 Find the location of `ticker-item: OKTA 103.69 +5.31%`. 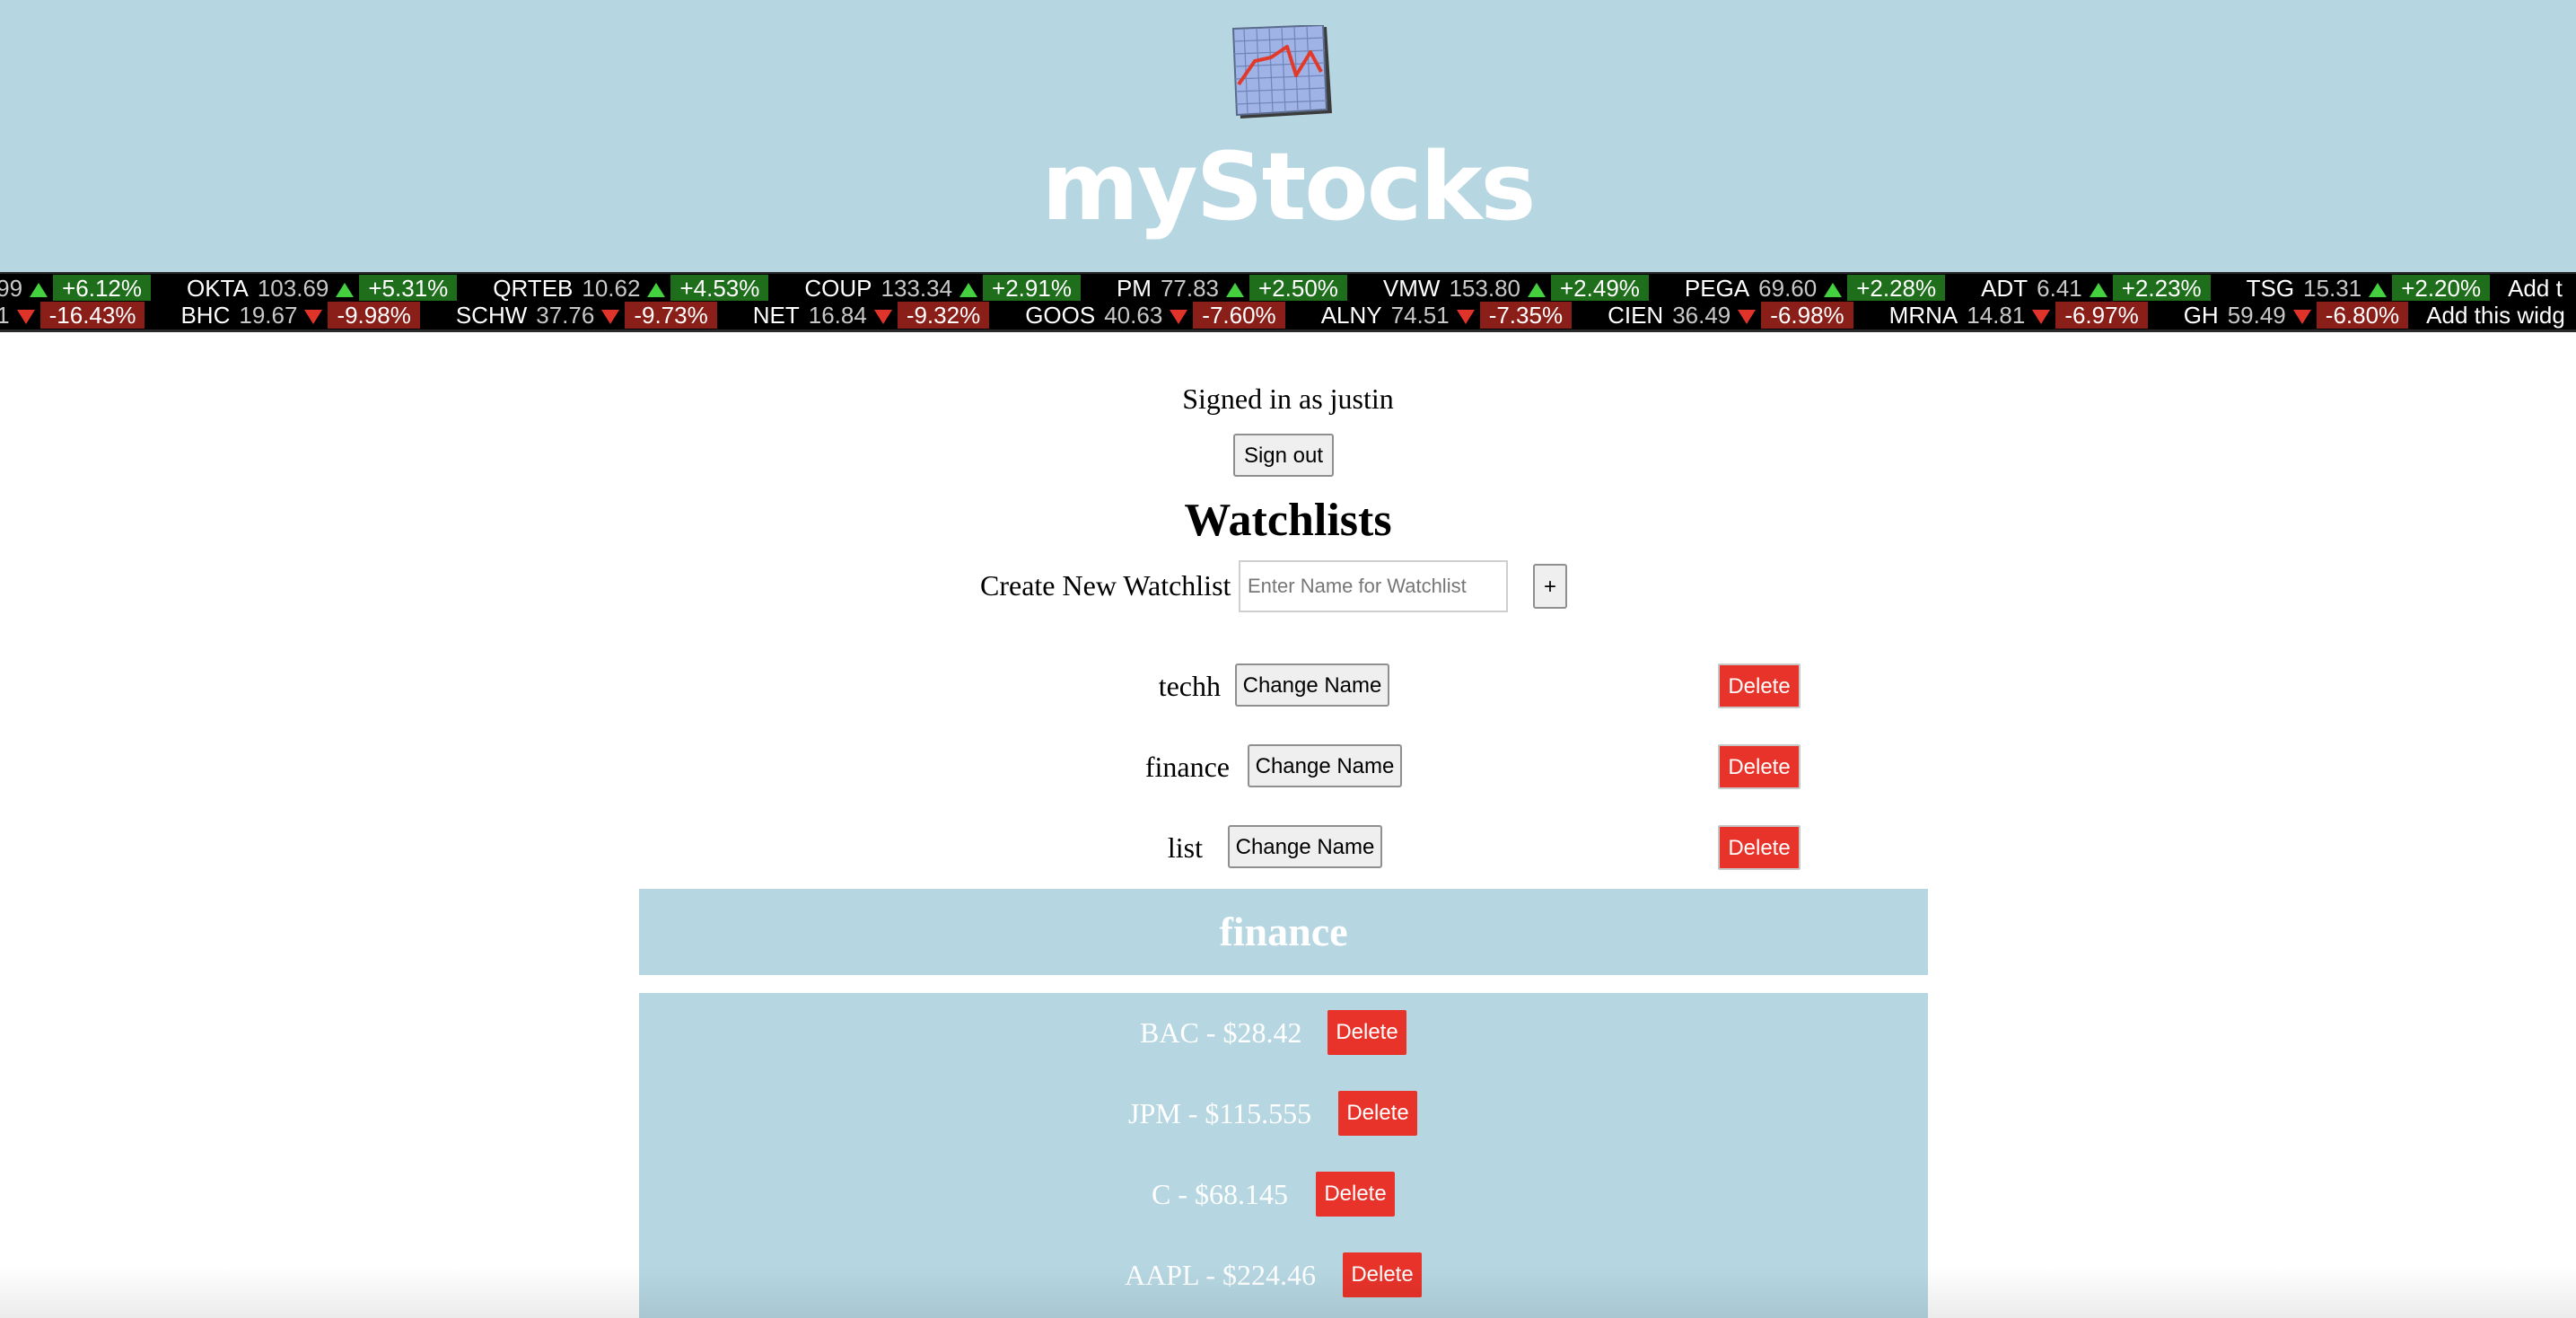

ticker-item: OKTA 103.69 +5.31% is located at coordinates (304, 288).